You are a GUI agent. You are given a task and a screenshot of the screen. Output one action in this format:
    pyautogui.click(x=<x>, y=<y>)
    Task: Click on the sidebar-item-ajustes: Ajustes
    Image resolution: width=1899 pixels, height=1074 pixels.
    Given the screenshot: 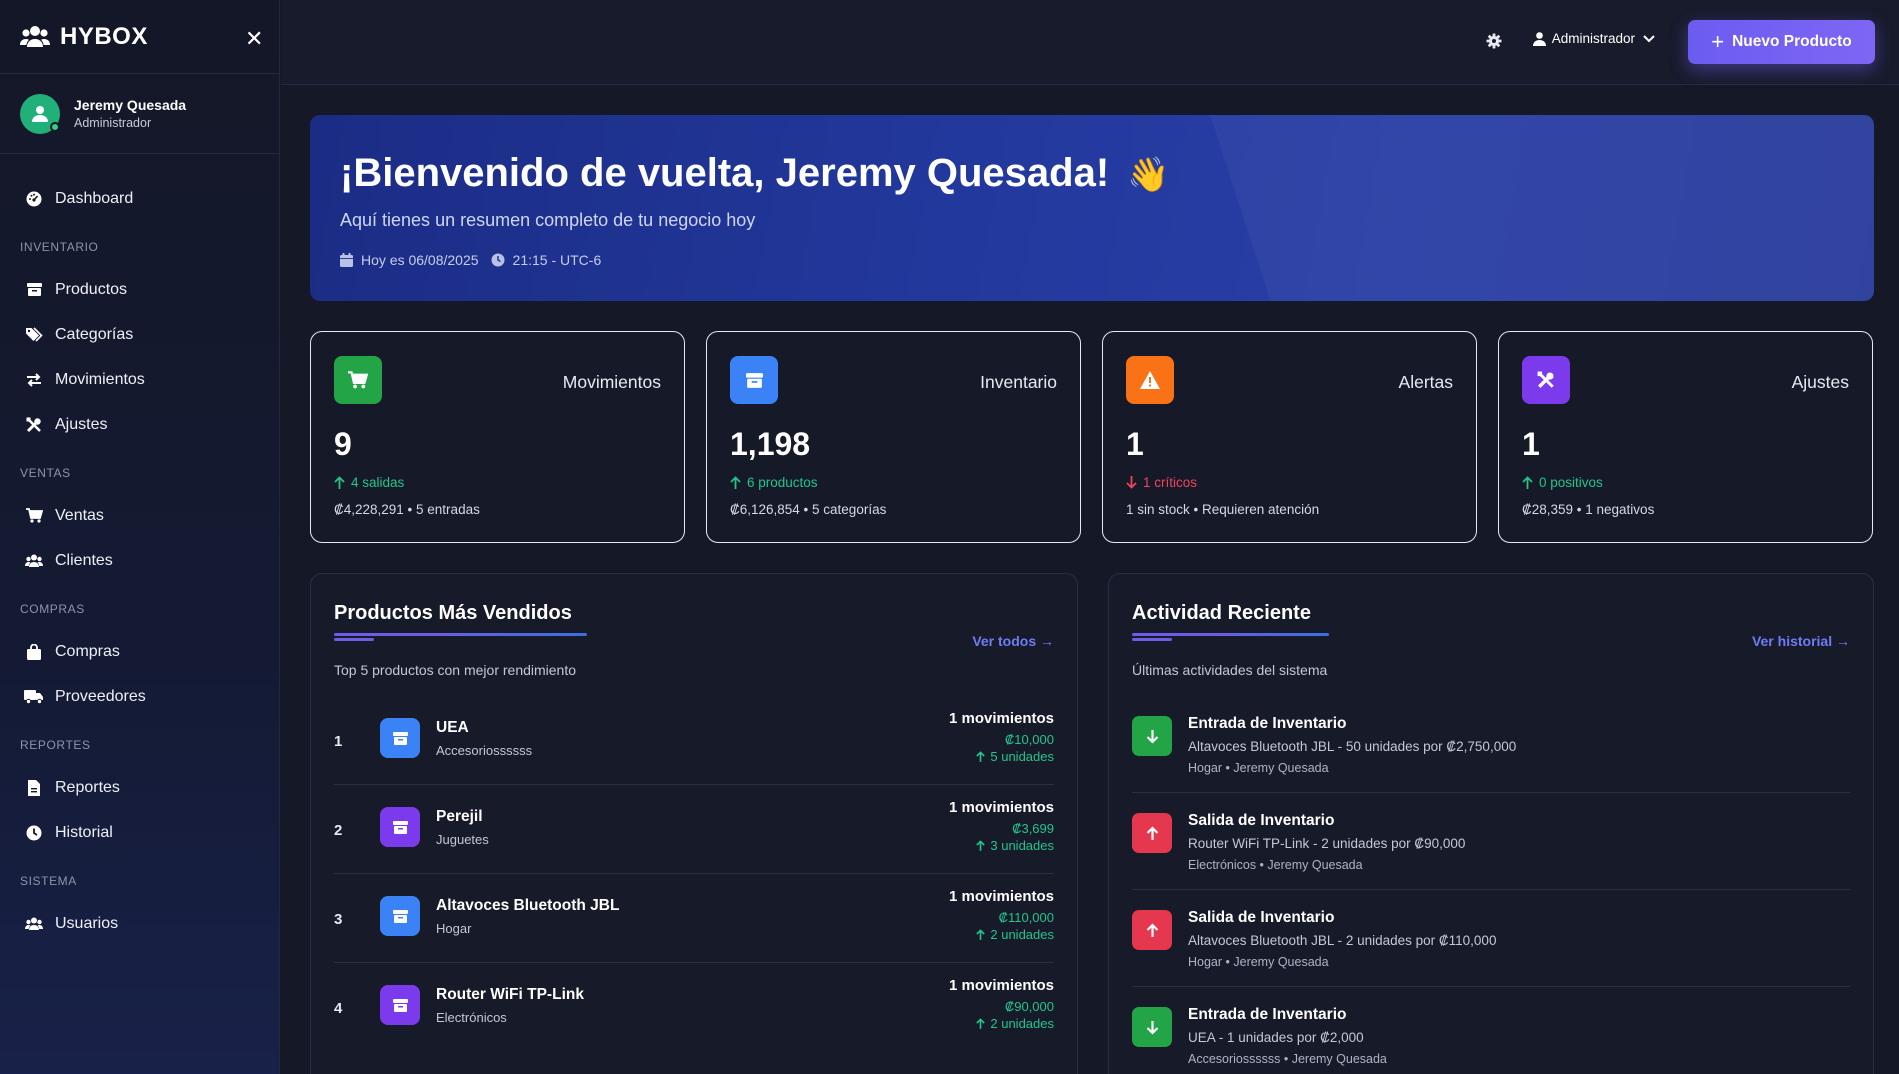 What is the action you would take?
    pyautogui.click(x=139, y=424)
    